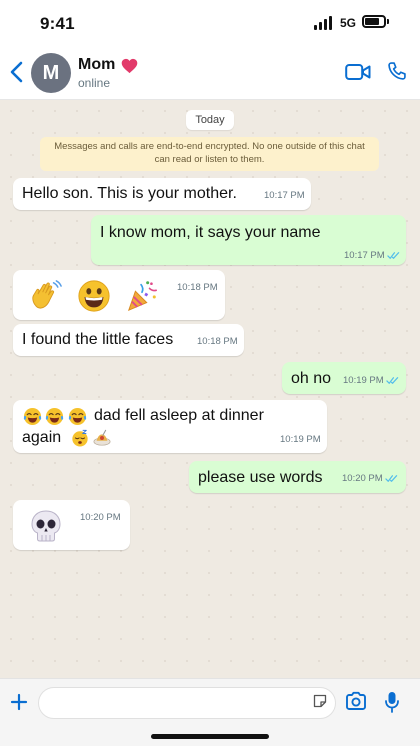 The width and height of the screenshot is (420, 746). Describe the element at coordinates (17, 72) in the screenshot. I see `back-chevron-icon` at that location.